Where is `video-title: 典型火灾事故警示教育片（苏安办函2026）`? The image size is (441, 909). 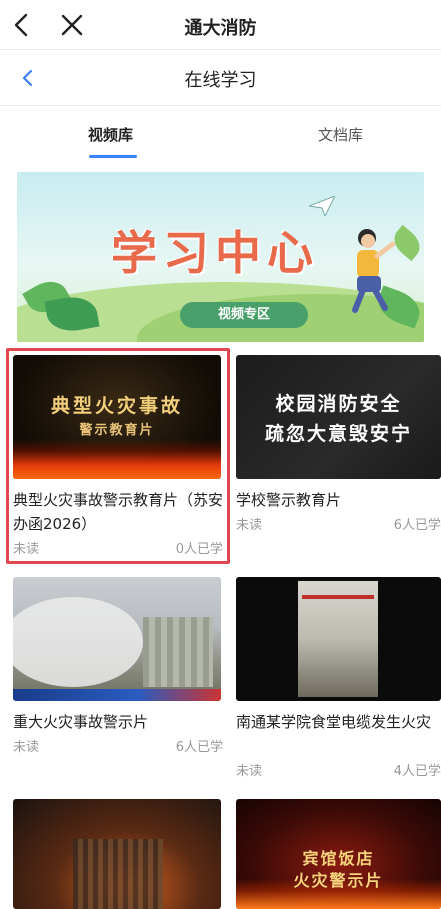
video-title: 典型火灾事故警示教育片（苏安办函2026） is located at coordinates (118, 512).